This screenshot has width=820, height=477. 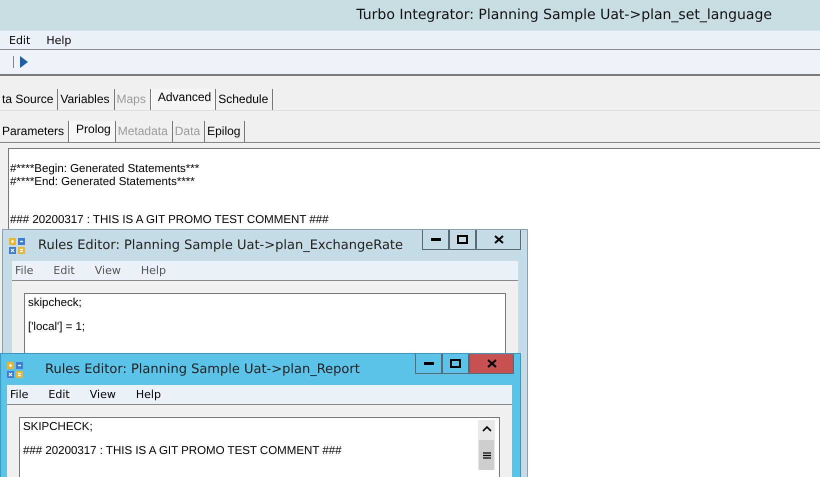 I want to click on grip-icon, so click(x=486, y=455).